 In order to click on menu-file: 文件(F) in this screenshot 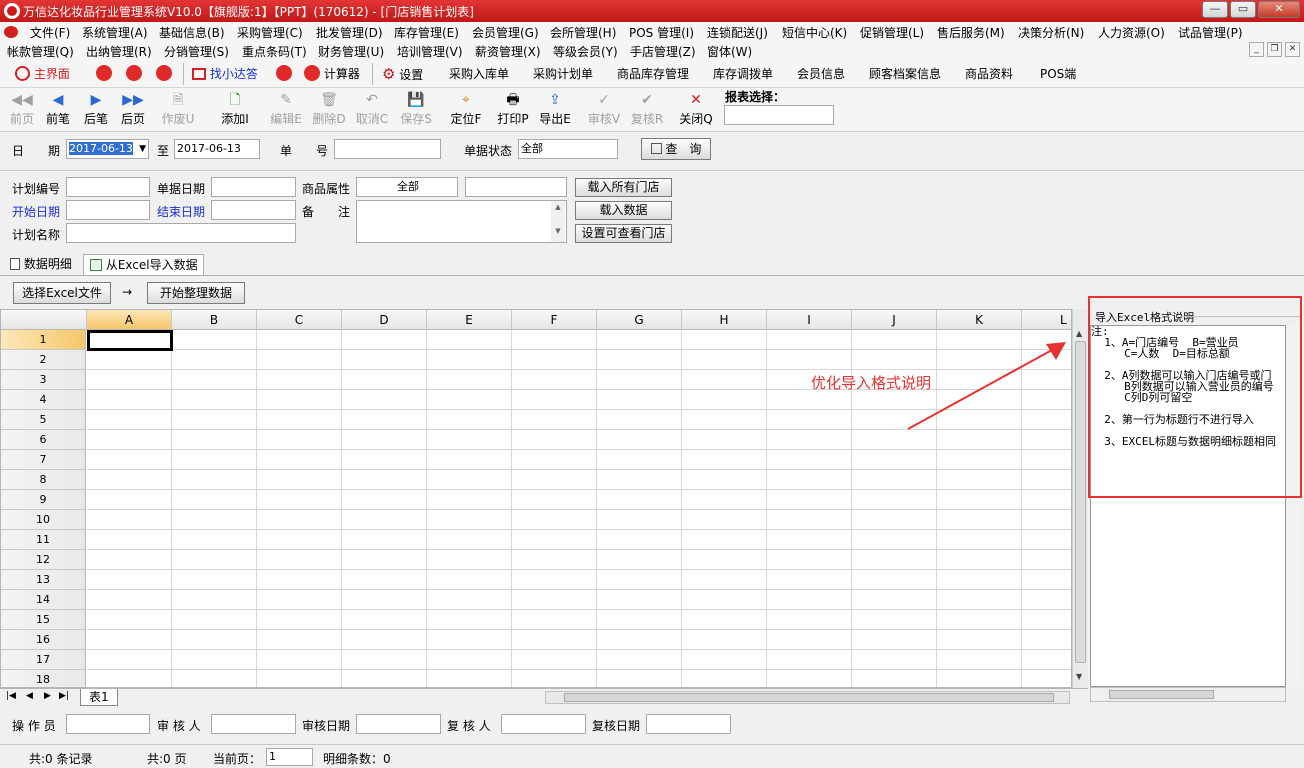, I will do `click(50, 32)`.